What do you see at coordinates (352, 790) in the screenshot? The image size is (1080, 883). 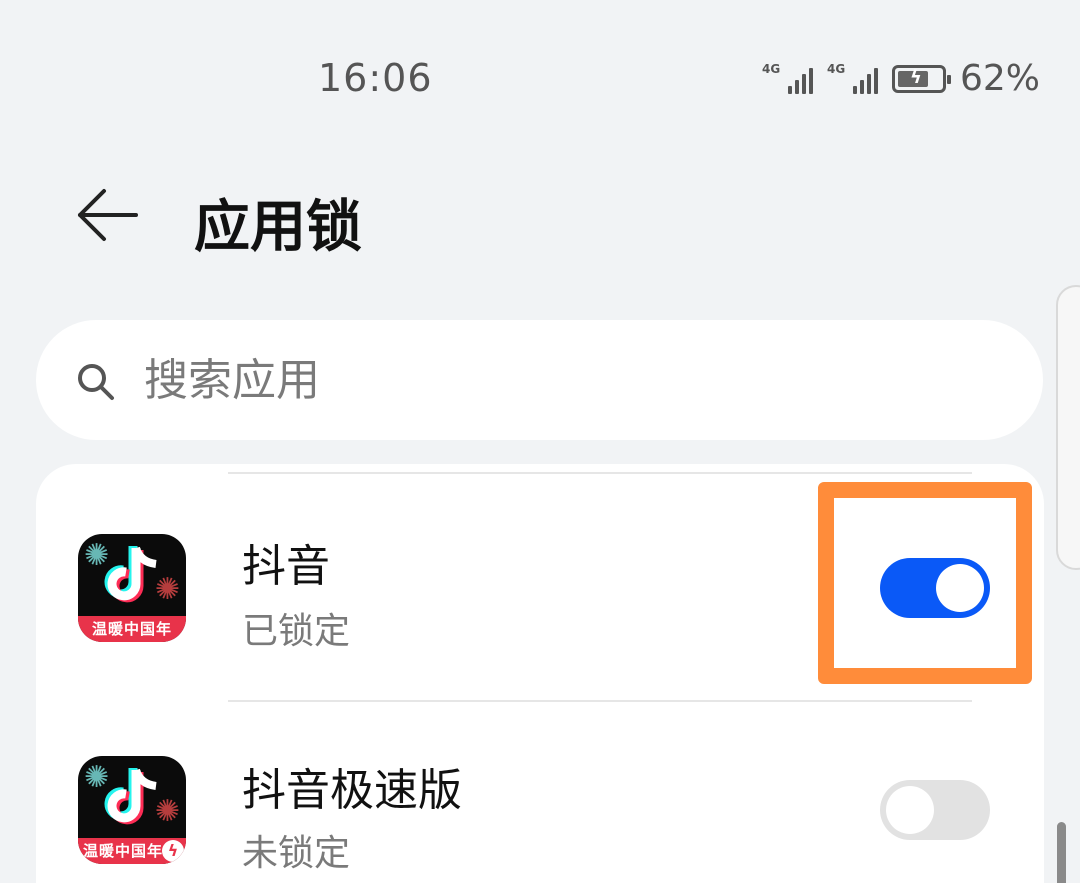 I see `app-name: 抖音极速版` at bounding box center [352, 790].